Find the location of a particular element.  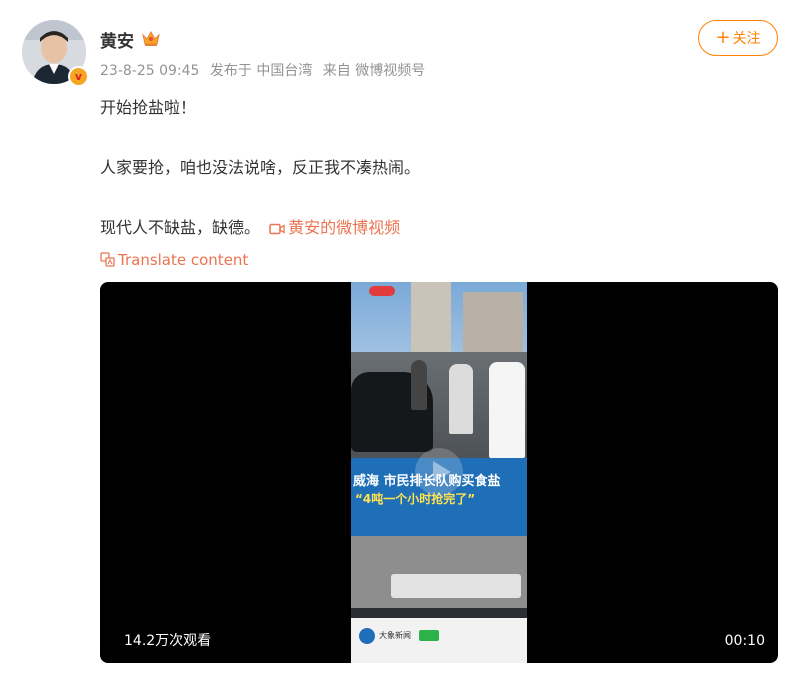

post-timestamp: 23-8-25 09:45 is located at coordinates (149, 71).